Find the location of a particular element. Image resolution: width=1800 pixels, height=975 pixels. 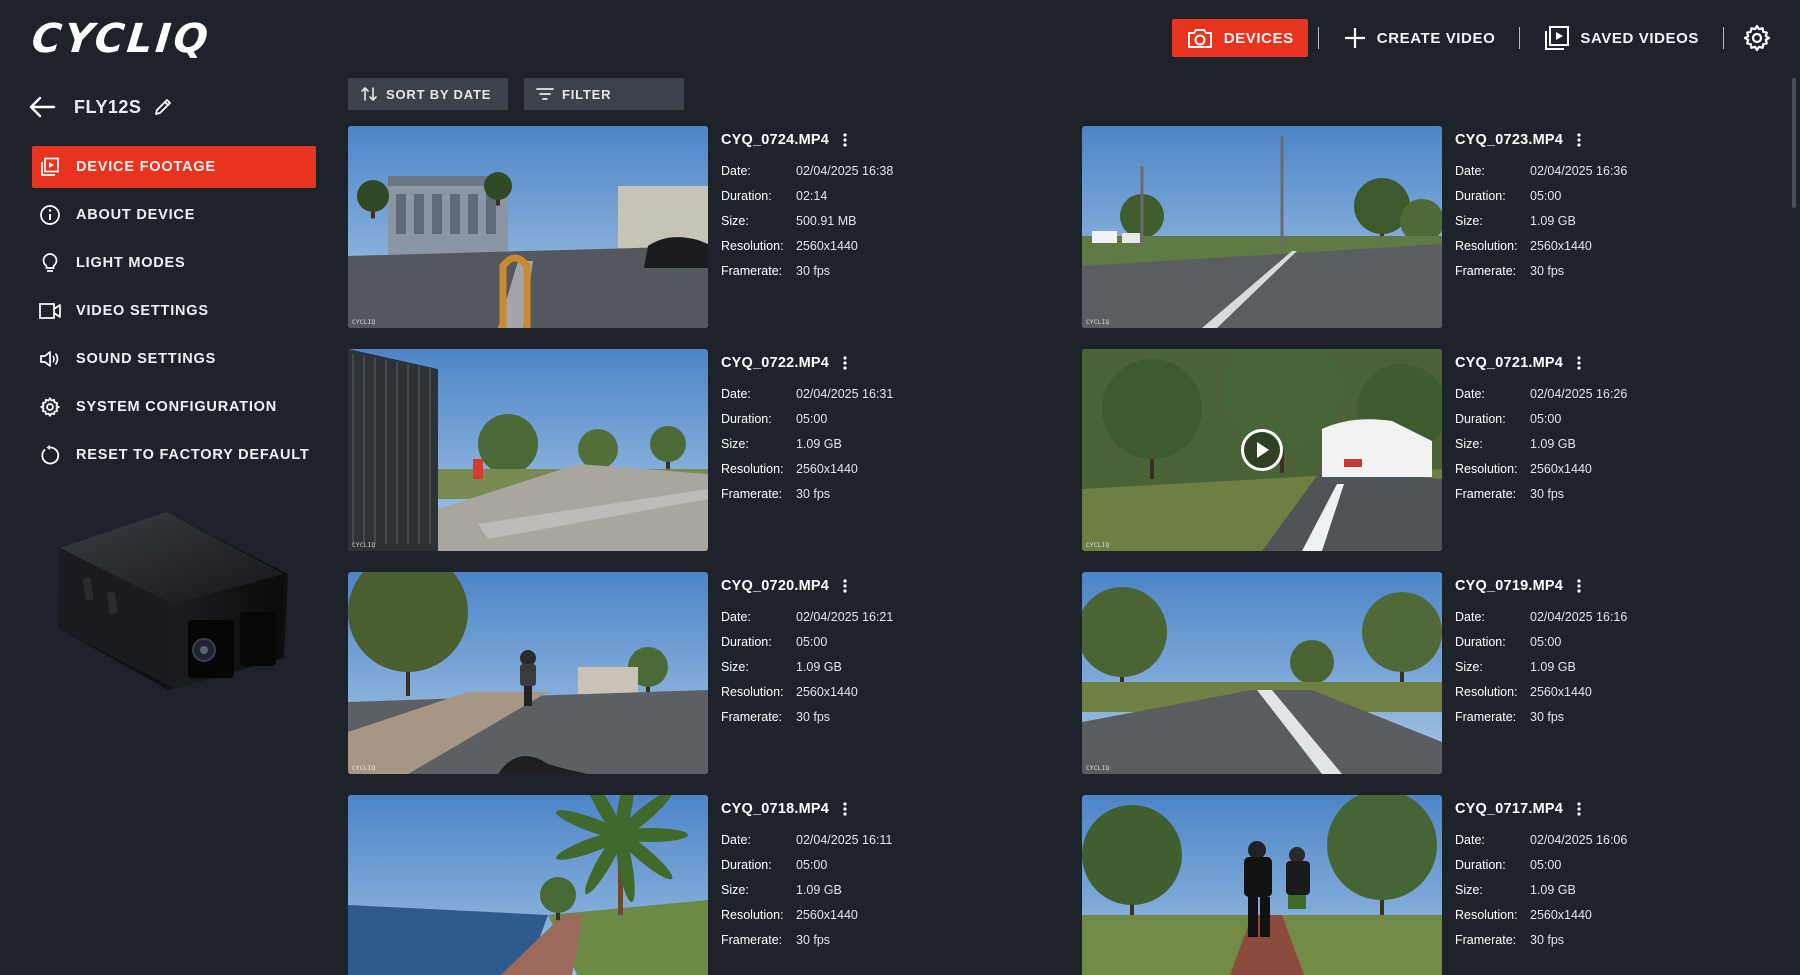

speaker-icon is located at coordinates (50, 359).